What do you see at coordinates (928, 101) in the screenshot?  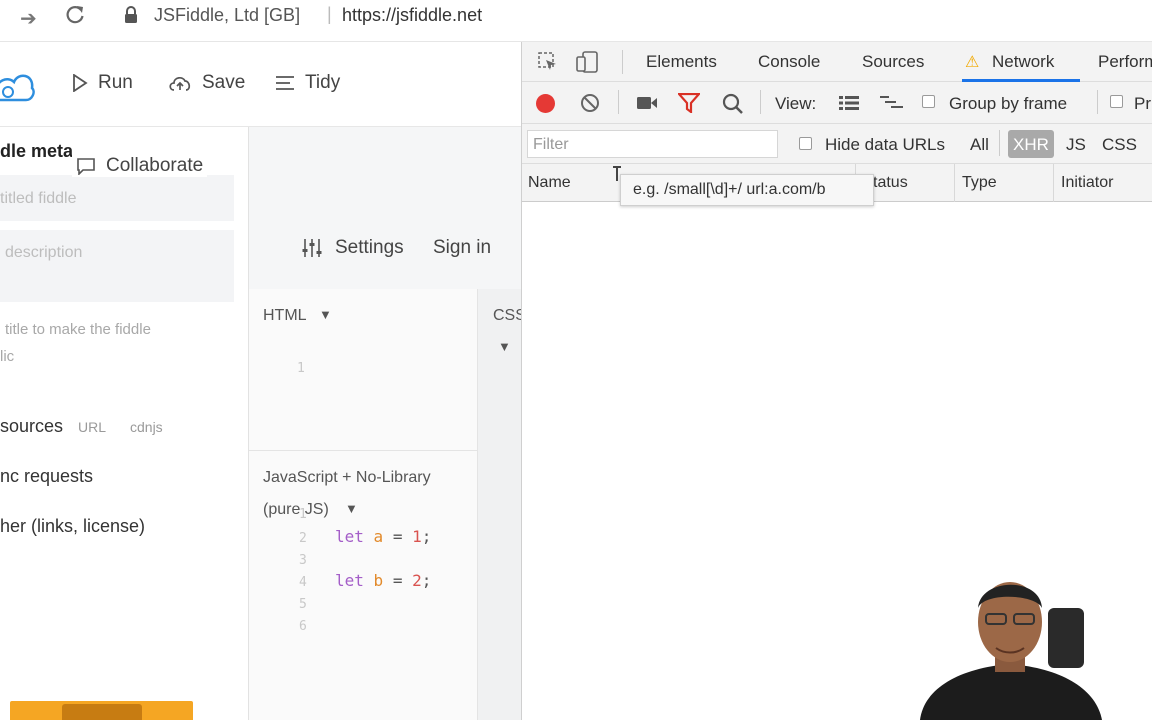 I see `group-by-frame-checkbox` at bounding box center [928, 101].